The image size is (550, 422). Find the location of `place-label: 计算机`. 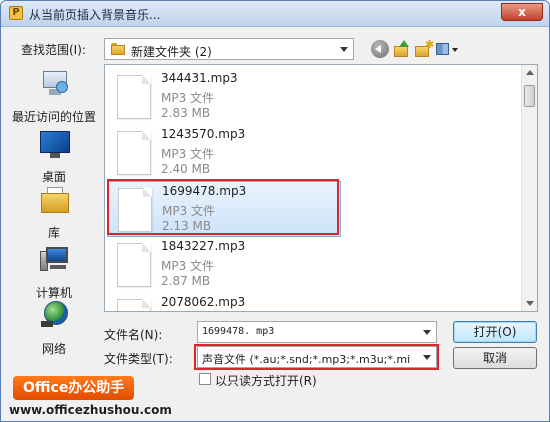

place-label: 计算机 is located at coordinates (53, 293).